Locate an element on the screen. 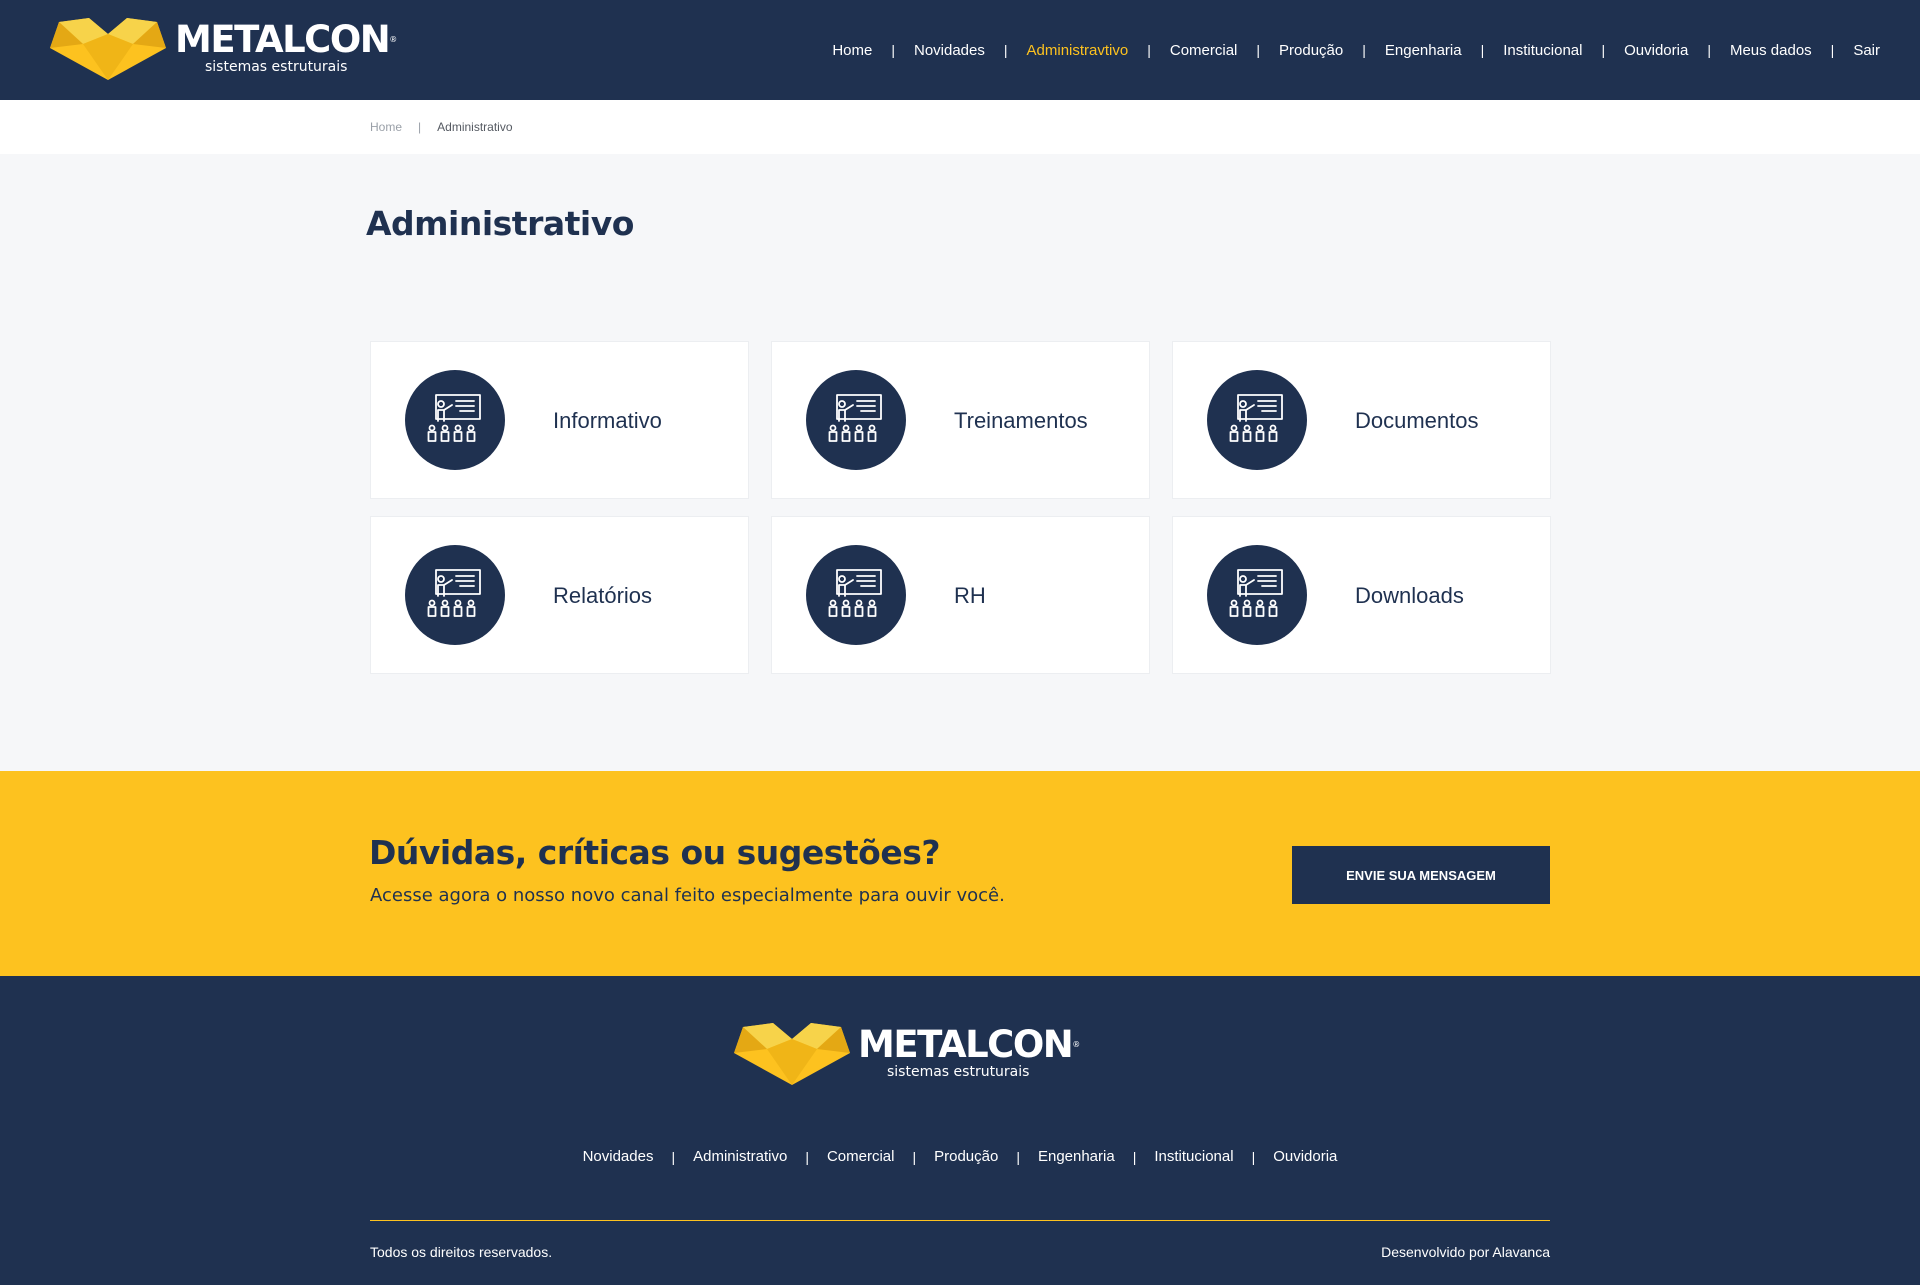 Image resolution: width=1920 pixels, height=1285 pixels. nav-item-sair: Sair is located at coordinates (1866, 50).